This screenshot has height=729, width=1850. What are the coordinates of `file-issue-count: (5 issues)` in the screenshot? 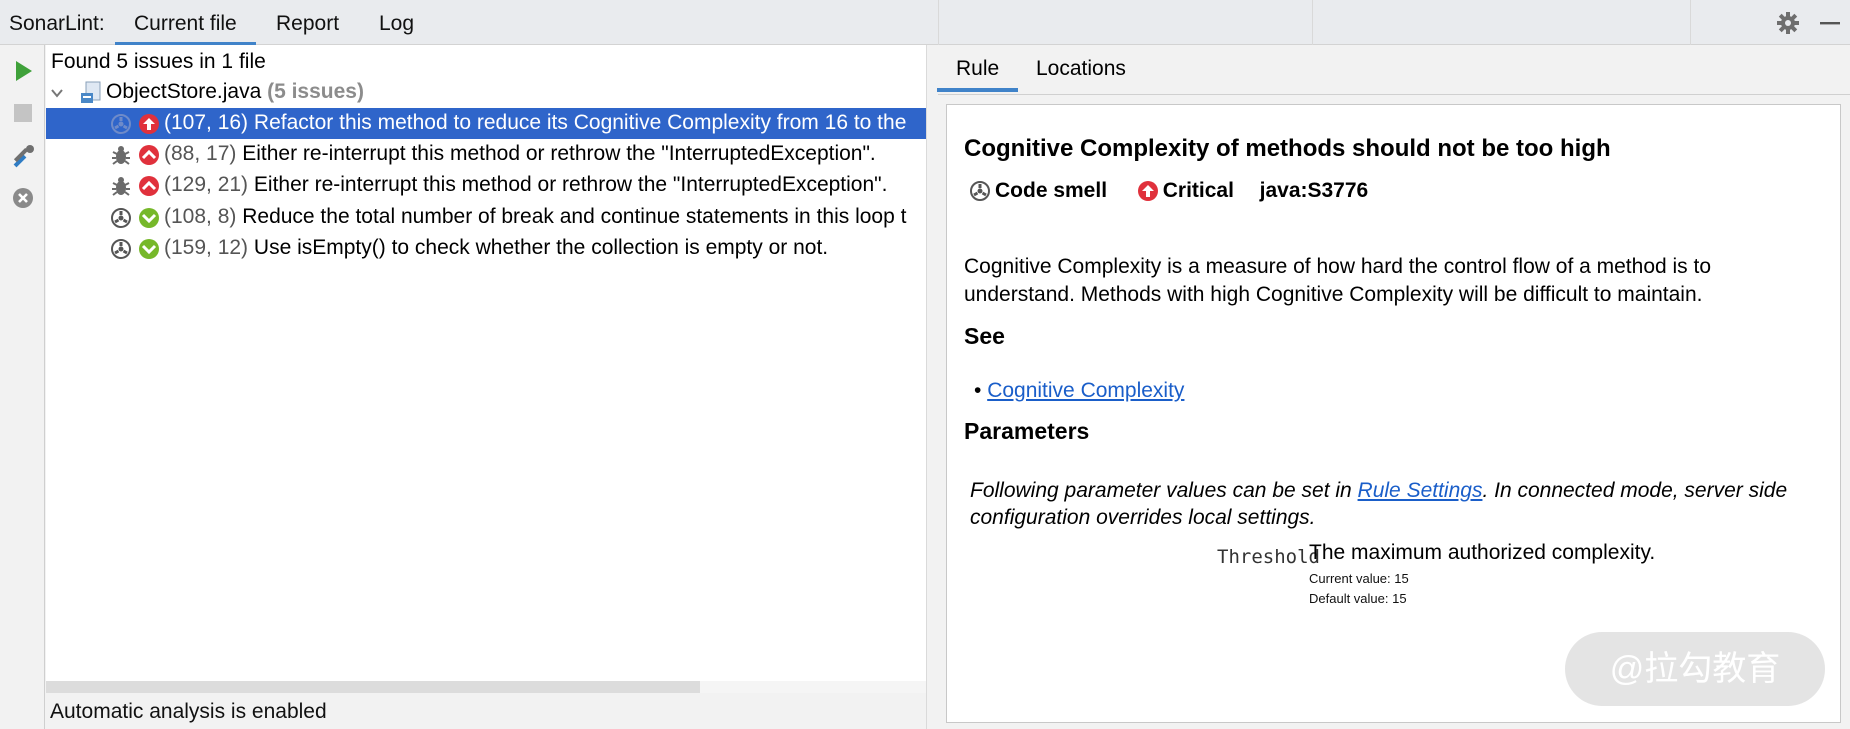 It's located at (315, 91).